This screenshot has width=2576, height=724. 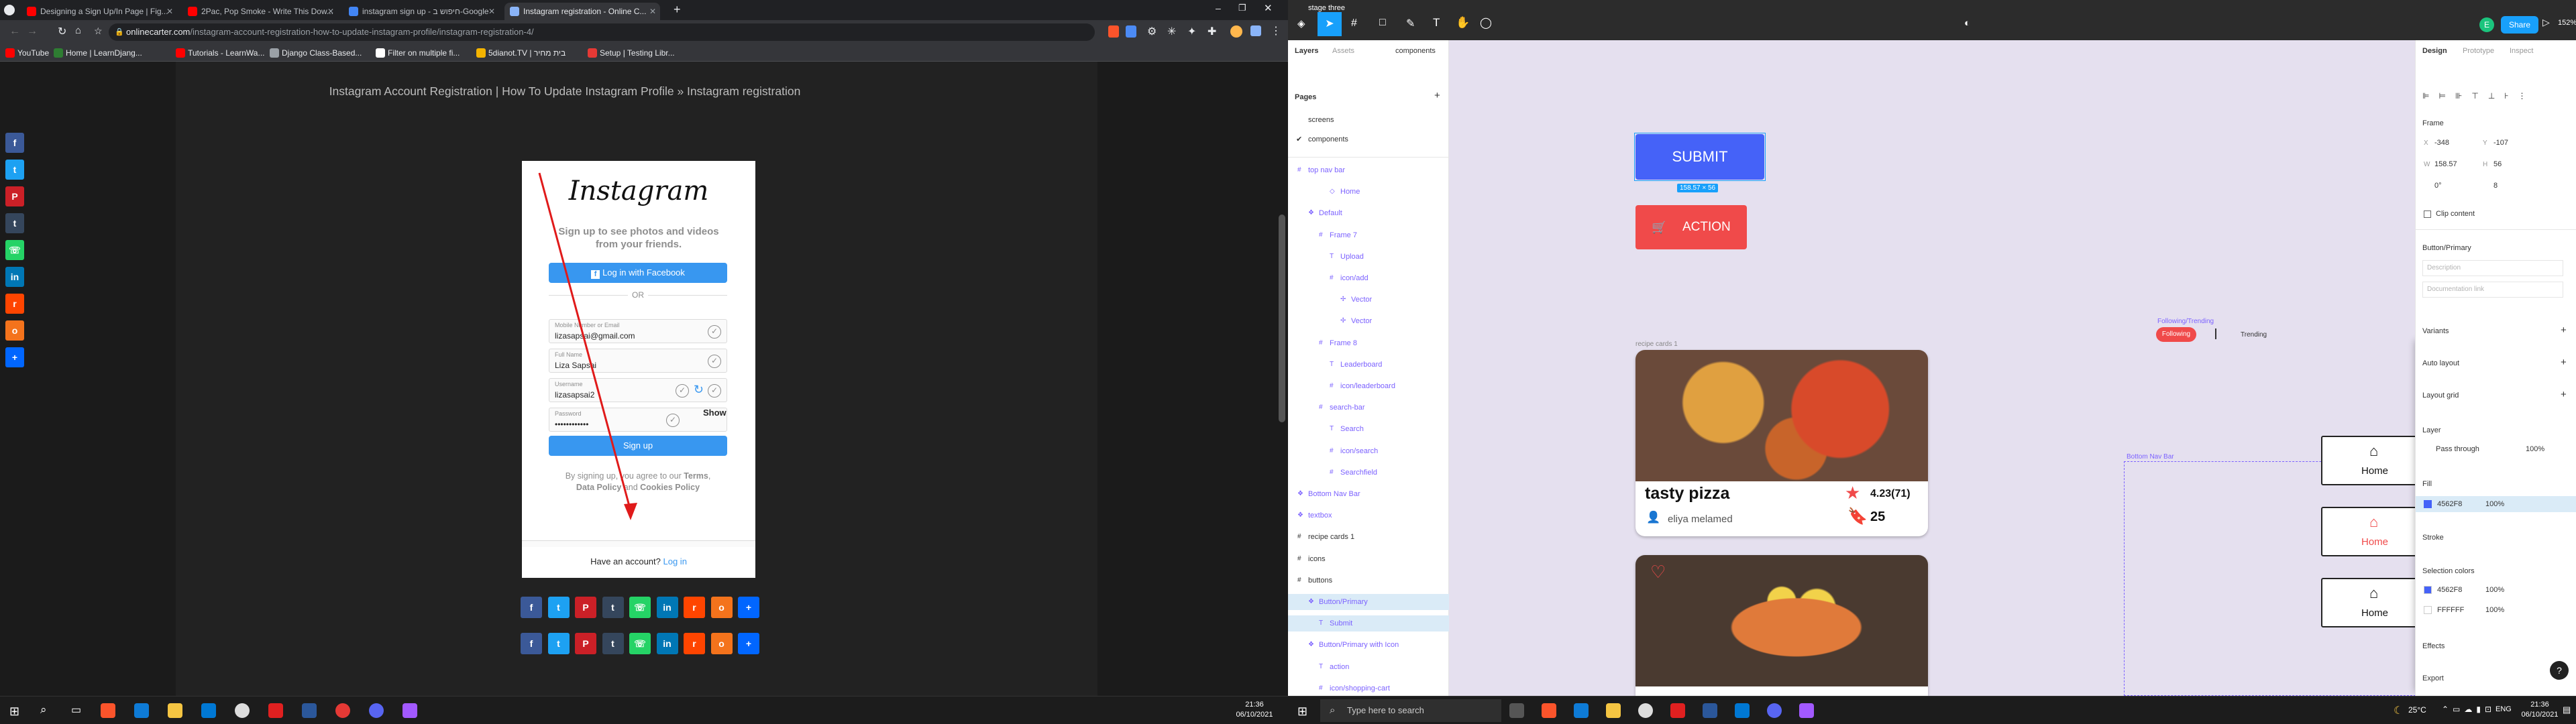 I want to click on layer-row: ❖ textbox, so click(x=1368, y=515).